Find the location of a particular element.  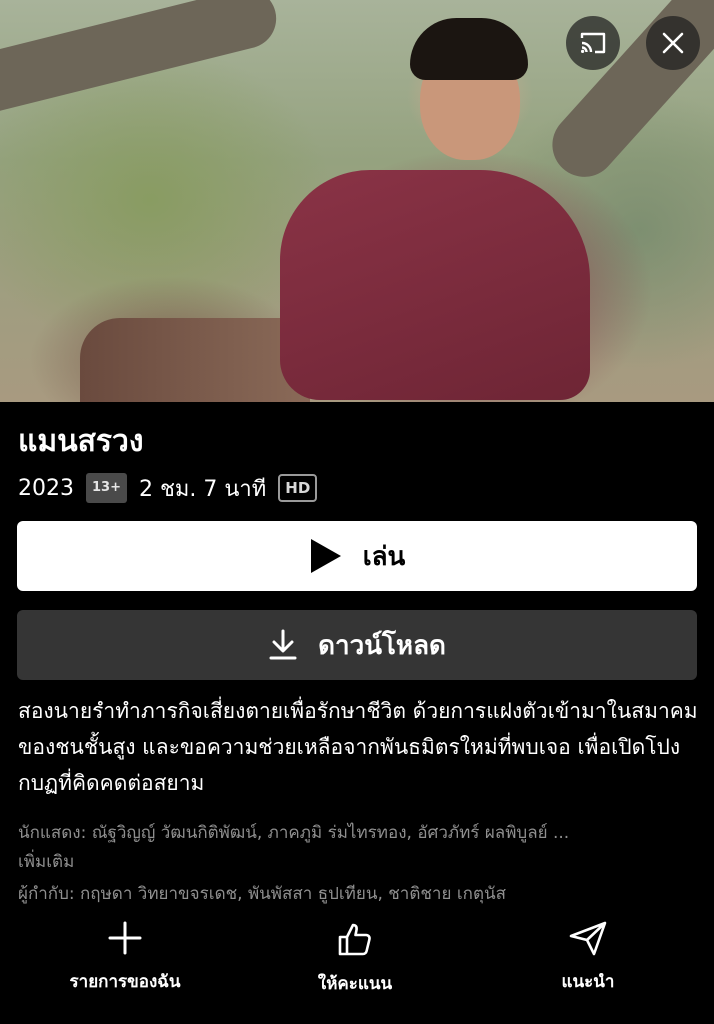

release-year: 2023 is located at coordinates (46, 488).